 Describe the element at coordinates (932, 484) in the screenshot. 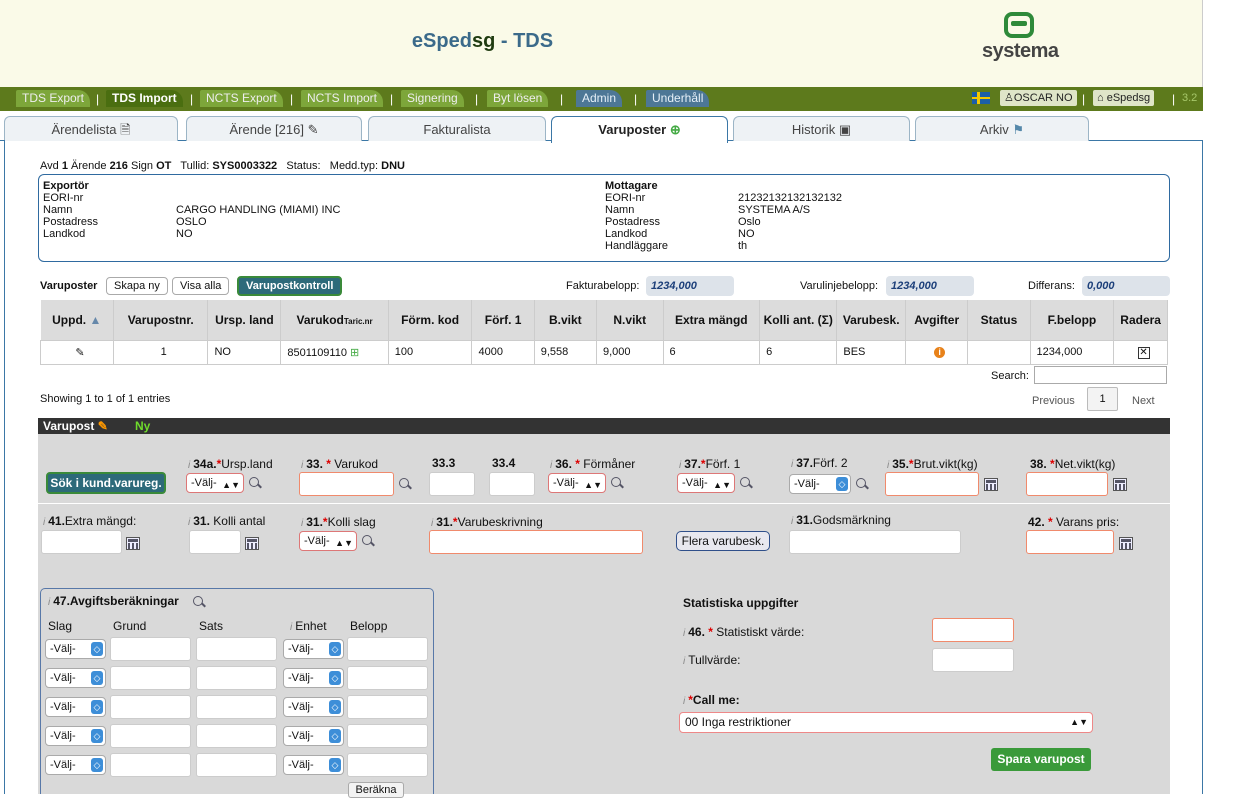

I see `brut-vikt-input` at that location.